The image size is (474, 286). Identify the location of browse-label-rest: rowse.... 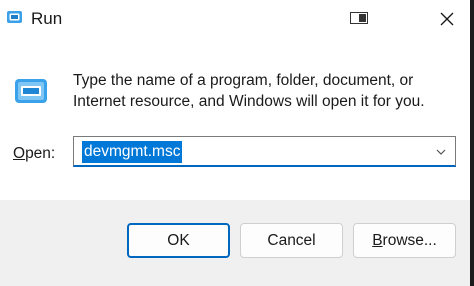
(409, 240).